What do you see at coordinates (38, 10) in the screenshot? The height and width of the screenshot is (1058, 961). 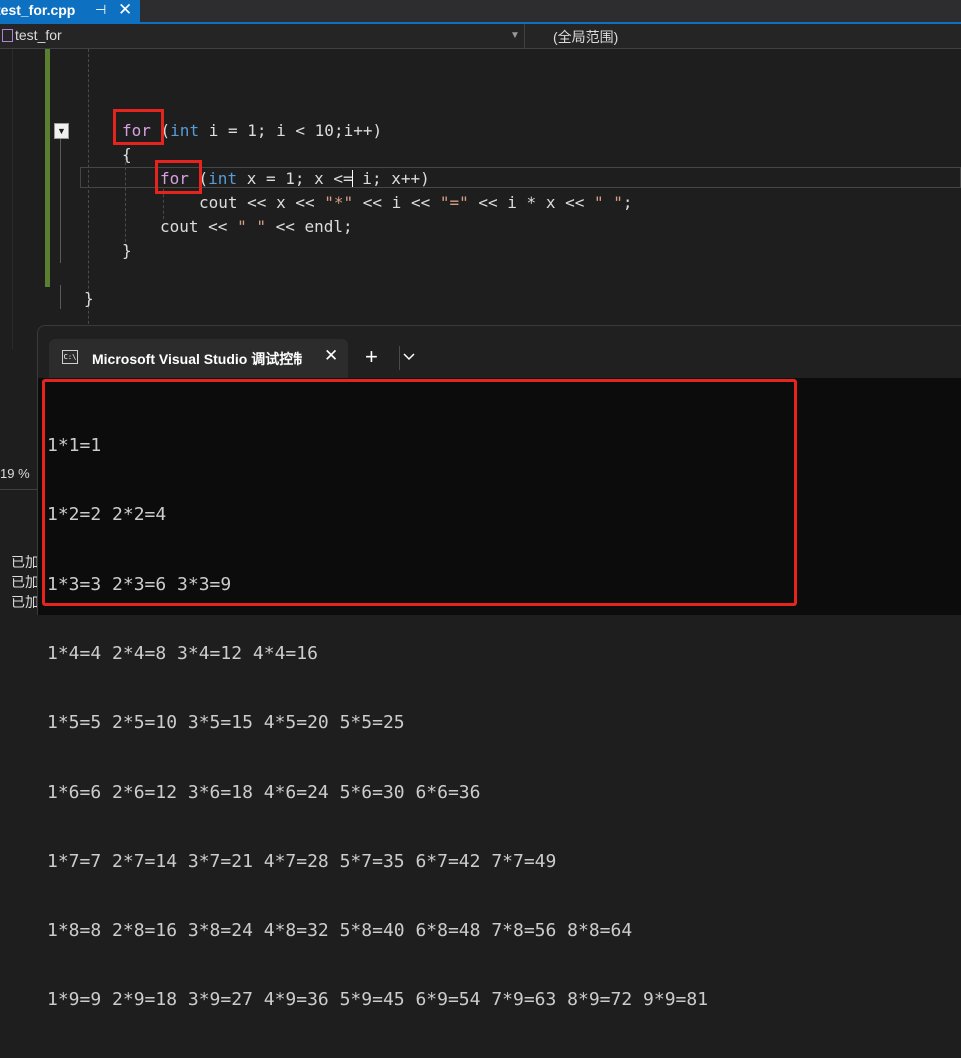 I see `document-tab-title: test_for.cpp` at bounding box center [38, 10].